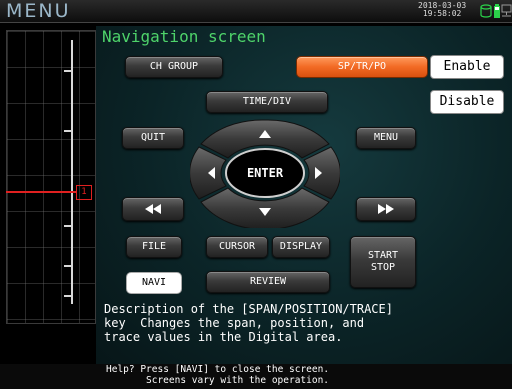 The height and width of the screenshot is (389, 512). What do you see at coordinates (506, 10) in the screenshot?
I see `network-icon` at bounding box center [506, 10].